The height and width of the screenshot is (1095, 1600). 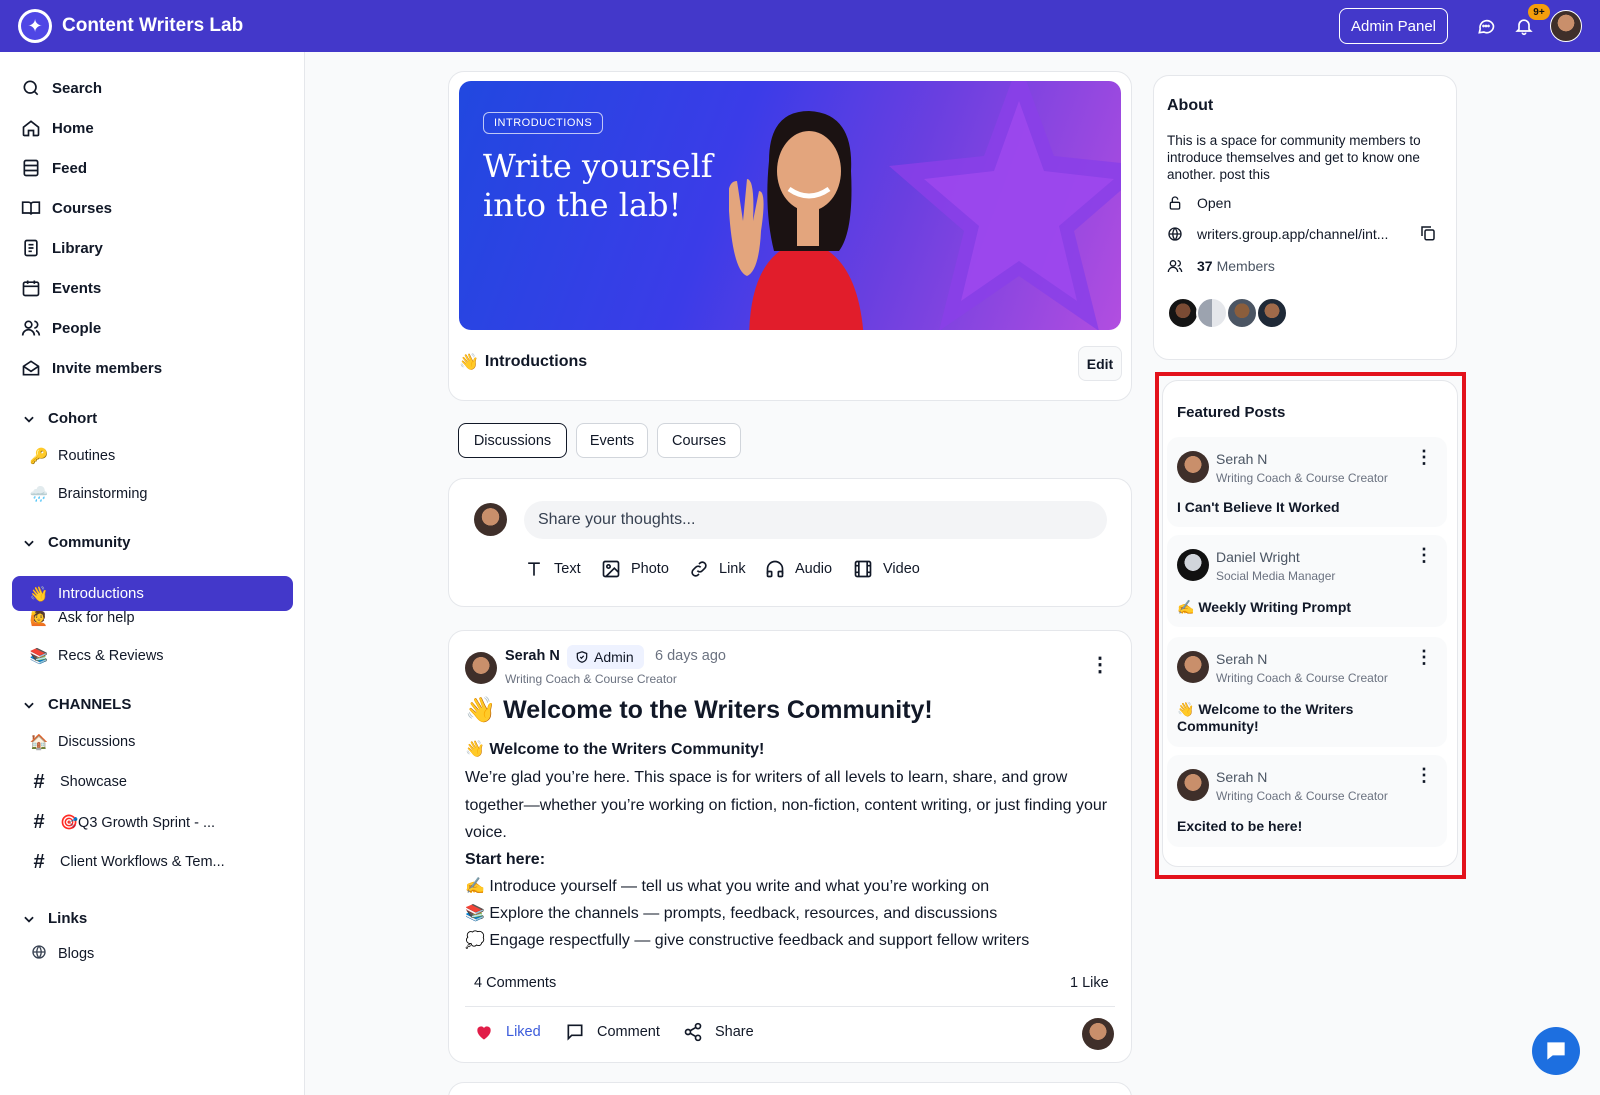 I want to click on share-icon, so click(x=693, y=1032).